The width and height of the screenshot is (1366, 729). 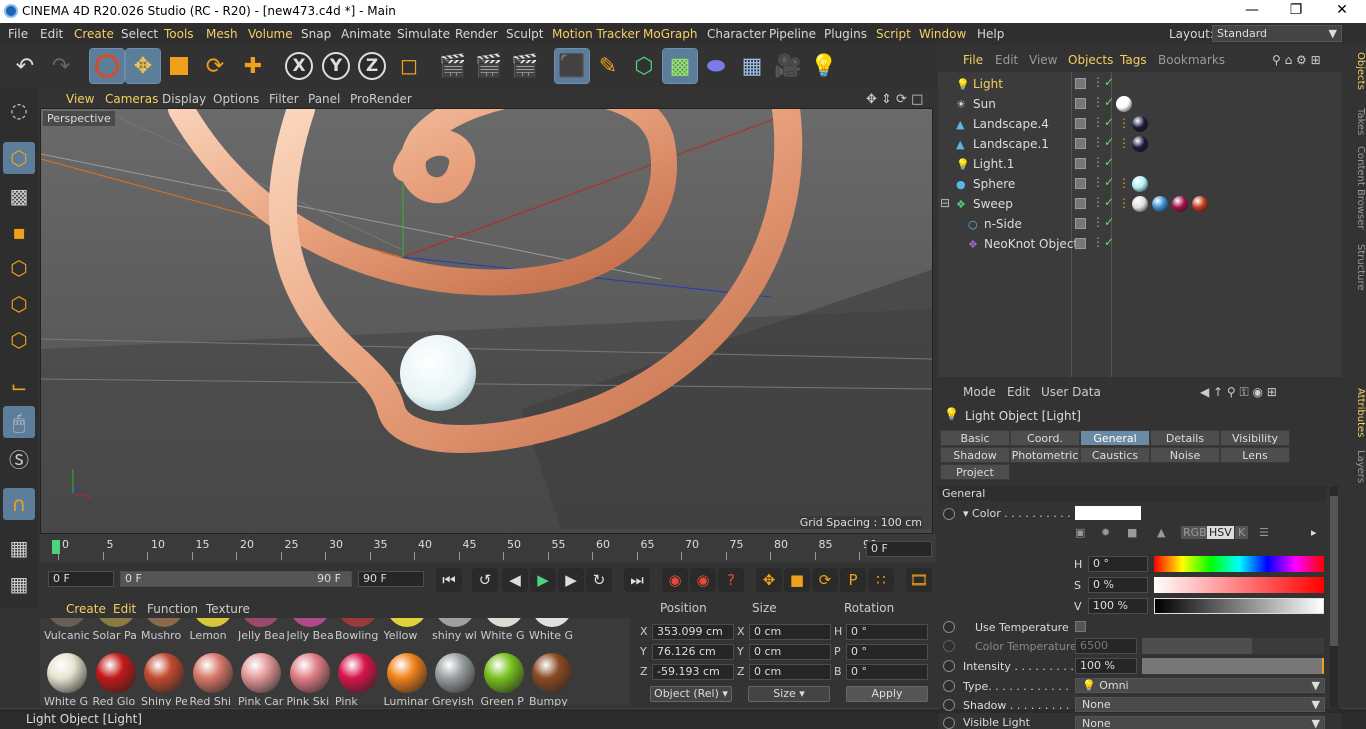 What do you see at coordinates (358, 678) in the screenshot?
I see `material-swatch: Pink` at bounding box center [358, 678].